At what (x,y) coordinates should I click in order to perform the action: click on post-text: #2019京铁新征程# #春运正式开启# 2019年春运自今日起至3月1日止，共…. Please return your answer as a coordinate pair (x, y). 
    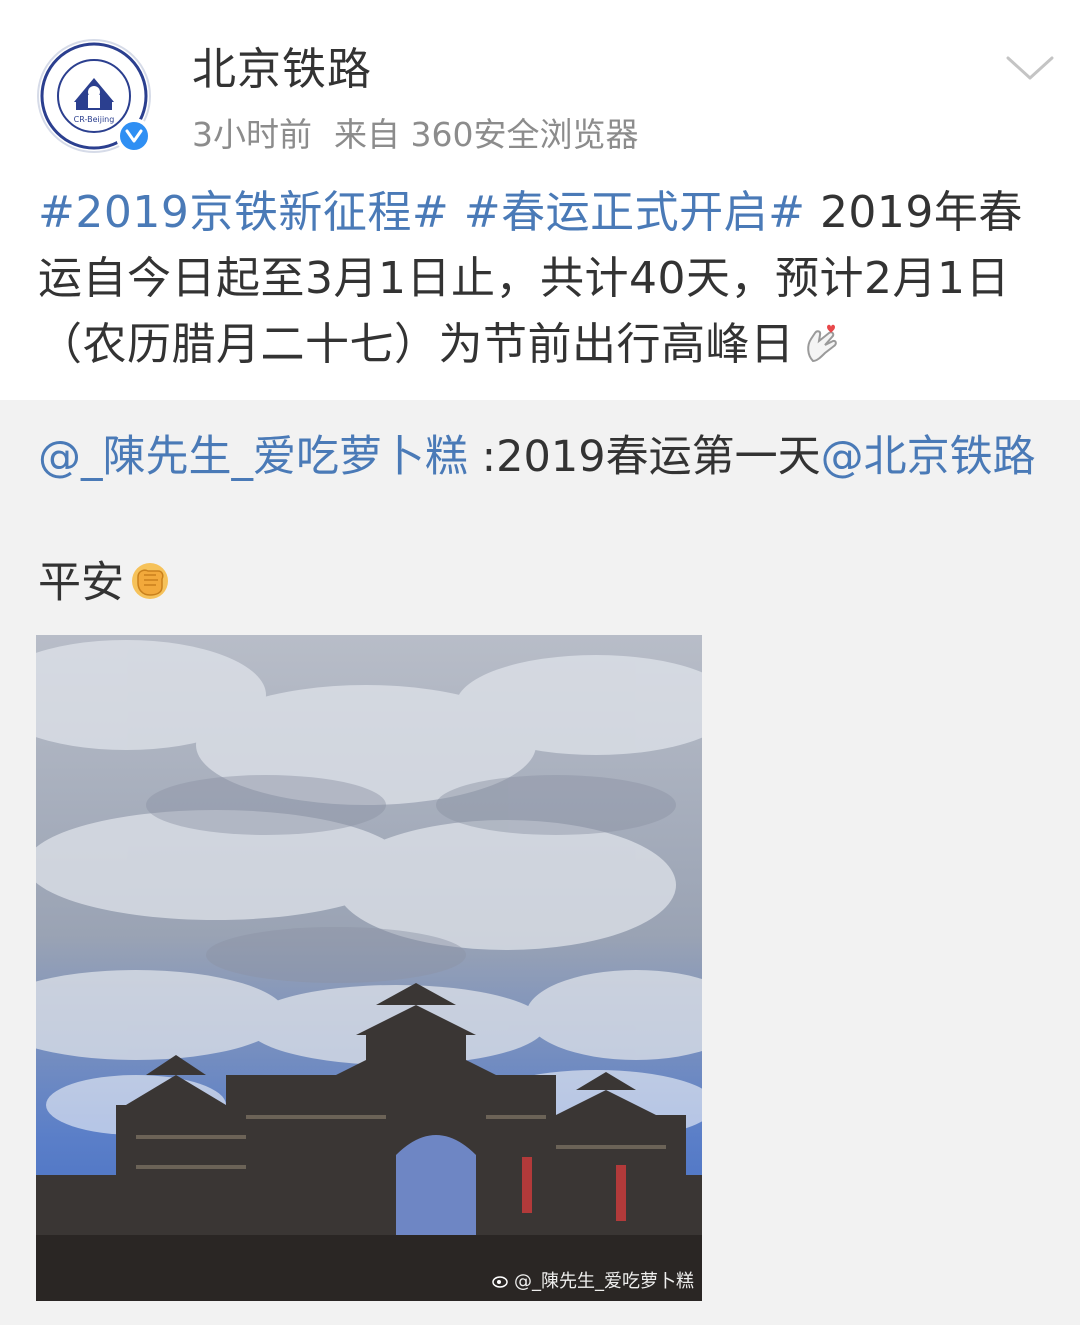
    Looking at the image, I should click on (543, 279).